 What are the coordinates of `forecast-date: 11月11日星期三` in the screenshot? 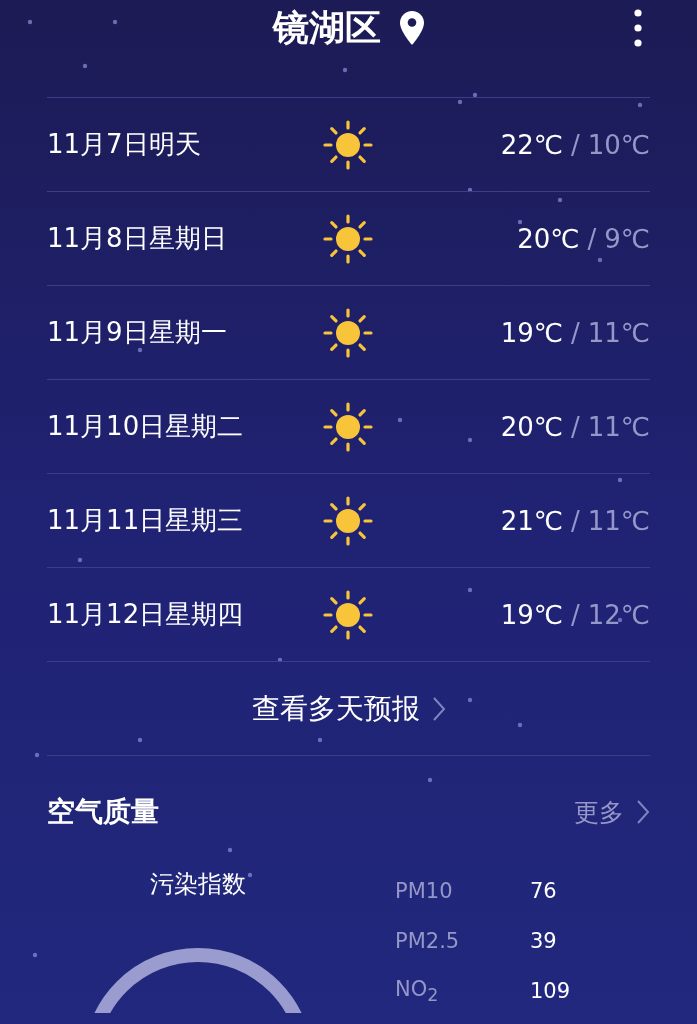 It's located at (146, 520).